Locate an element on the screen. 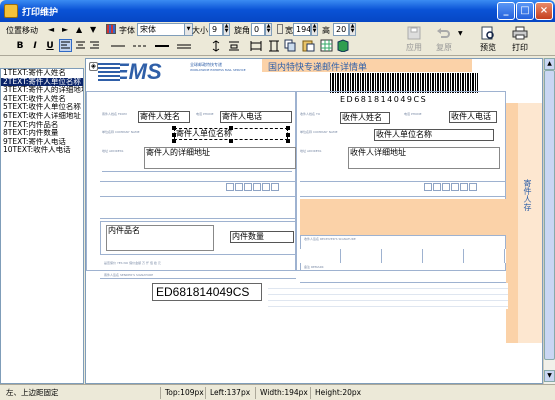 The image size is (555, 400). list-item: 1TEXT:寄件人姓名 is located at coordinates (42, 73).